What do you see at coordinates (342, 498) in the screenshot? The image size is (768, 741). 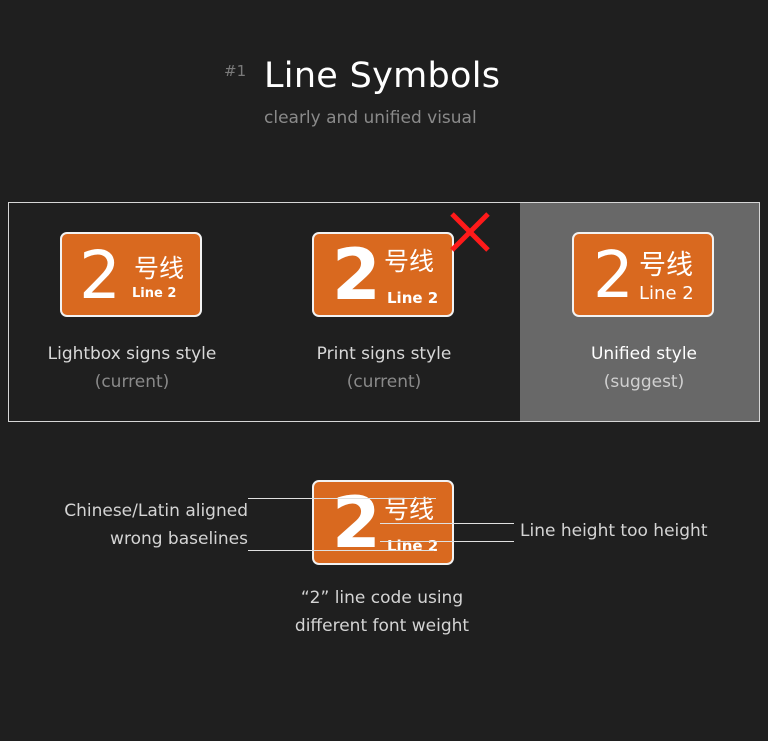 I see `baseline-guide-top` at bounding box center [342, 498].